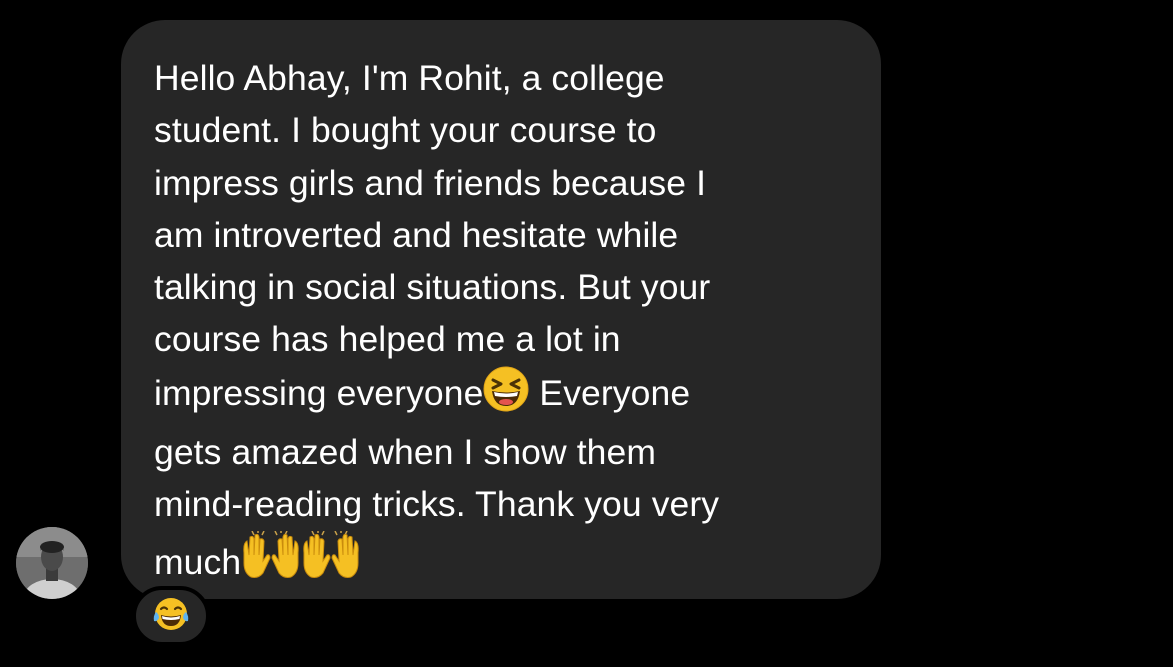 This screenshot has height=667, width=1173. Describe the element at coordinates (405, 452) in the screenshot. I see `message-line: gets amazed when I show them` at that location.